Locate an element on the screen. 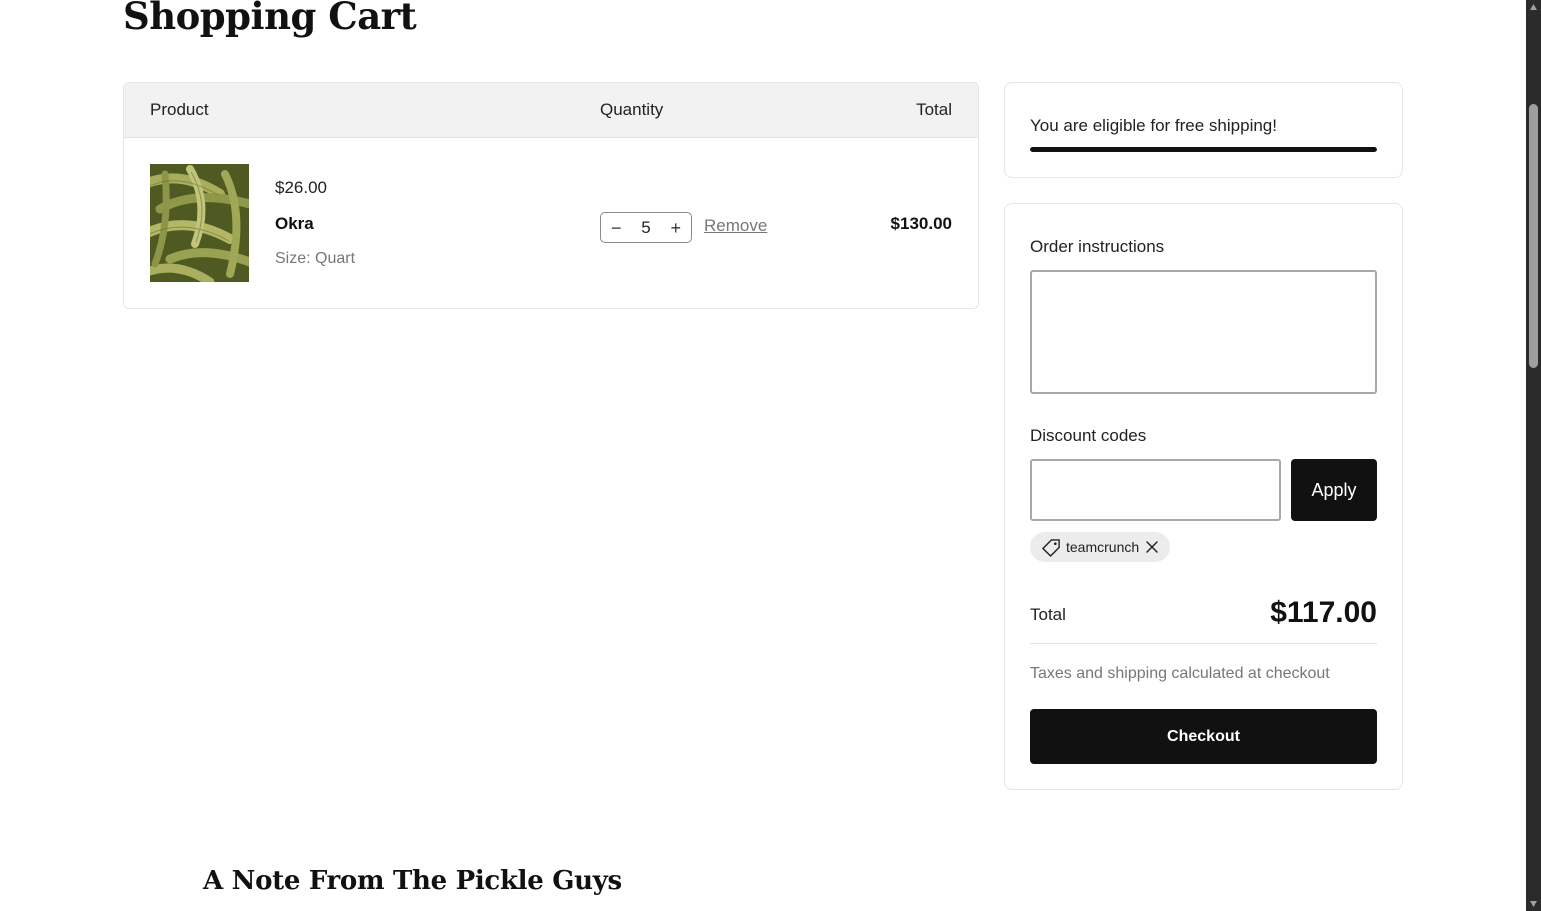 The width and height of the screenshot is (1541, 911). total-column-header: Total is located at coordinates (934, 109).